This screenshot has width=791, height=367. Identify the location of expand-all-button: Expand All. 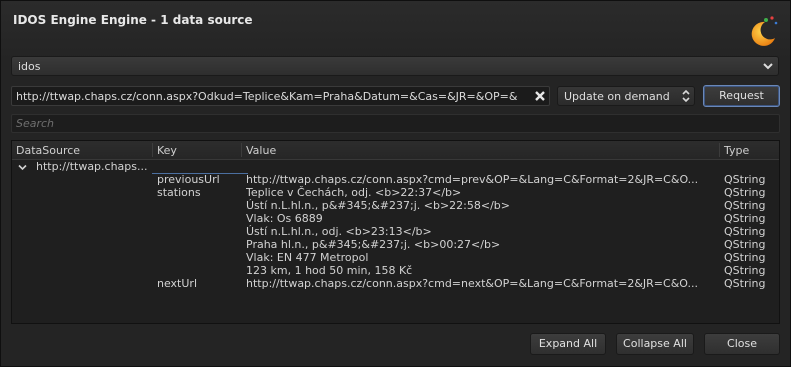
(568, 344).